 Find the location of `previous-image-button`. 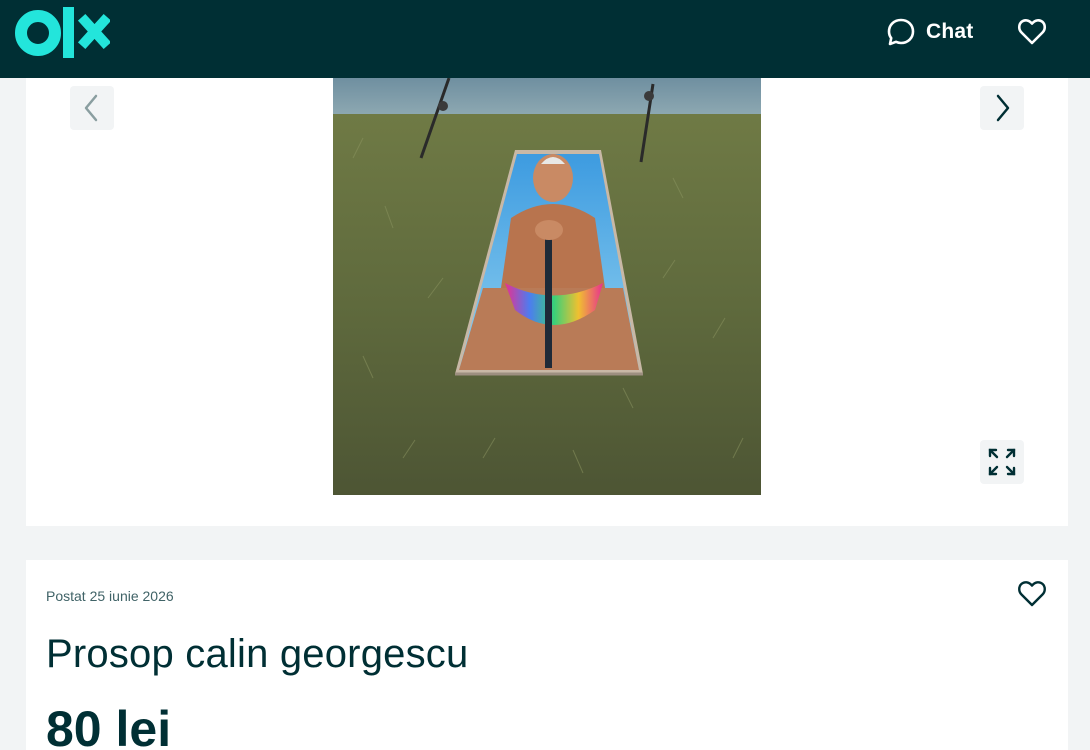

previous-image-button is located at coordinates (92, 108).